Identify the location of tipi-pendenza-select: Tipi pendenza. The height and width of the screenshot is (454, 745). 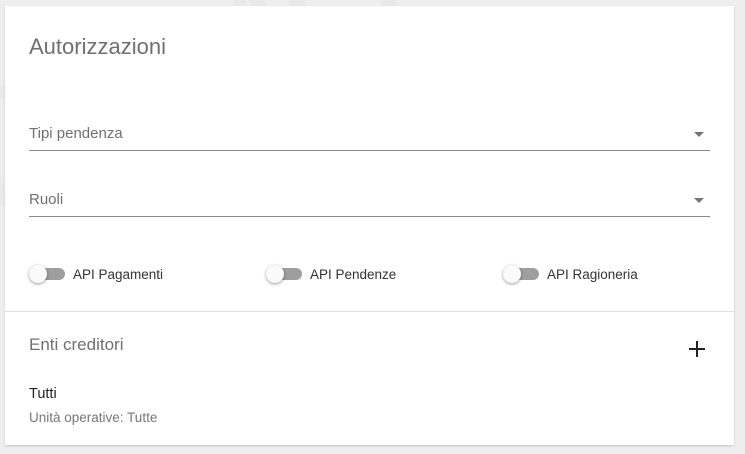
(369, 131).